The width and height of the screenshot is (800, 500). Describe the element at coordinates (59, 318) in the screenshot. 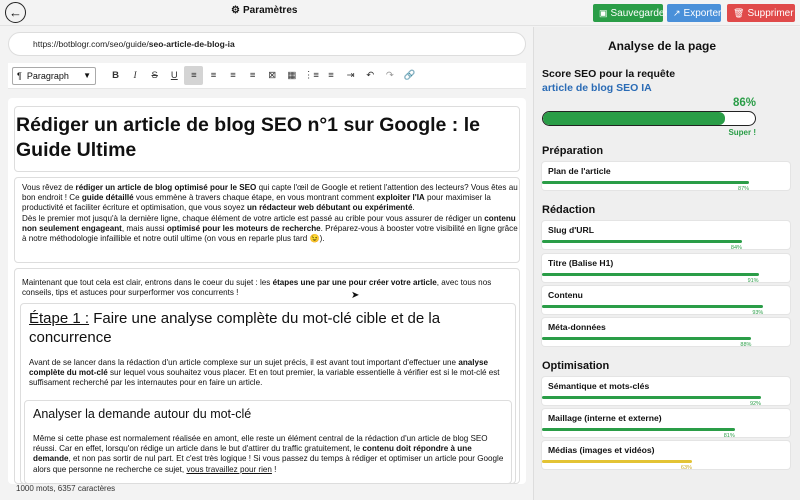

I see `step1-label: Étape 1 :` at that location.